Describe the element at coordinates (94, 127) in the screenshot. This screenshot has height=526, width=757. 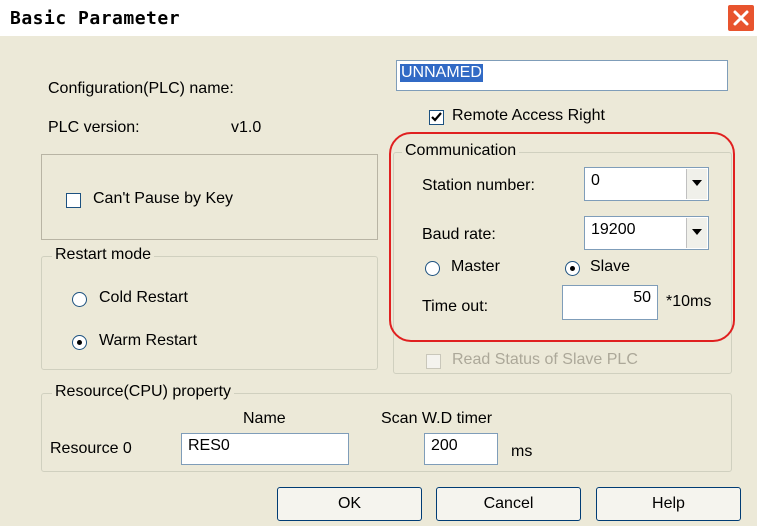
I see `plc-version-label: PLC version:` at that location.